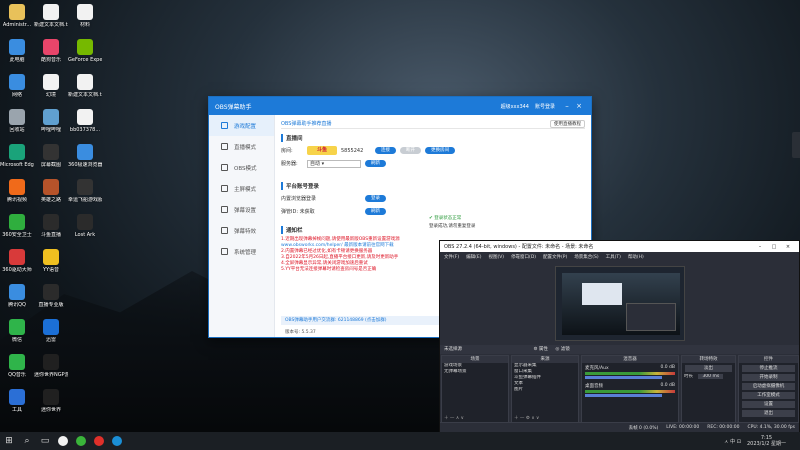  I want to click on task-view-icon: ▭, so click(45, 441).